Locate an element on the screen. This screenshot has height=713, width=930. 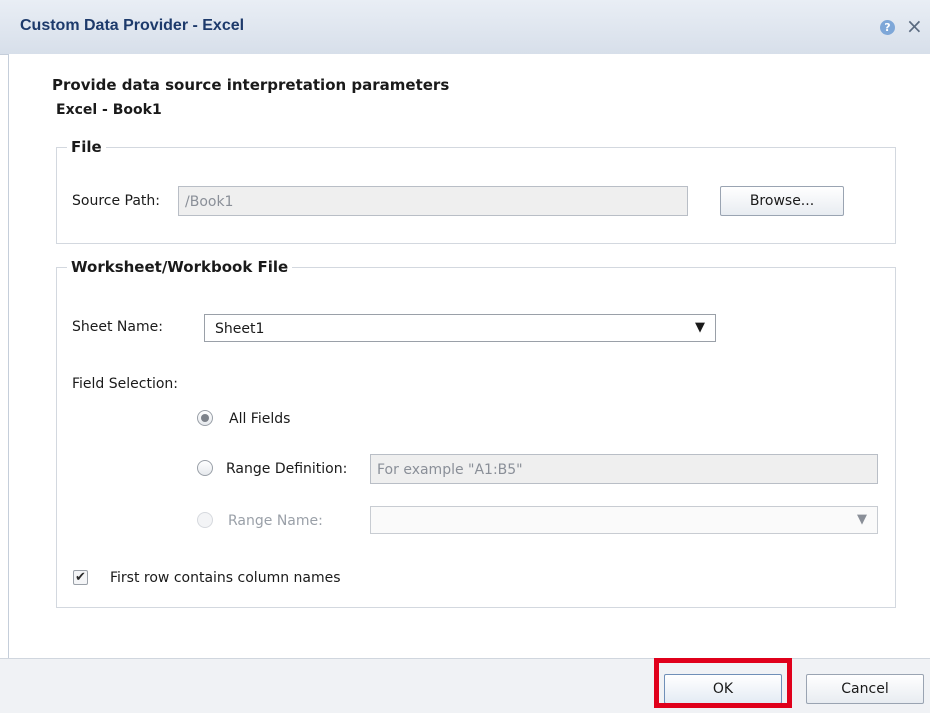
all-fields-label: All Fields is located at coordinates (260, 419).